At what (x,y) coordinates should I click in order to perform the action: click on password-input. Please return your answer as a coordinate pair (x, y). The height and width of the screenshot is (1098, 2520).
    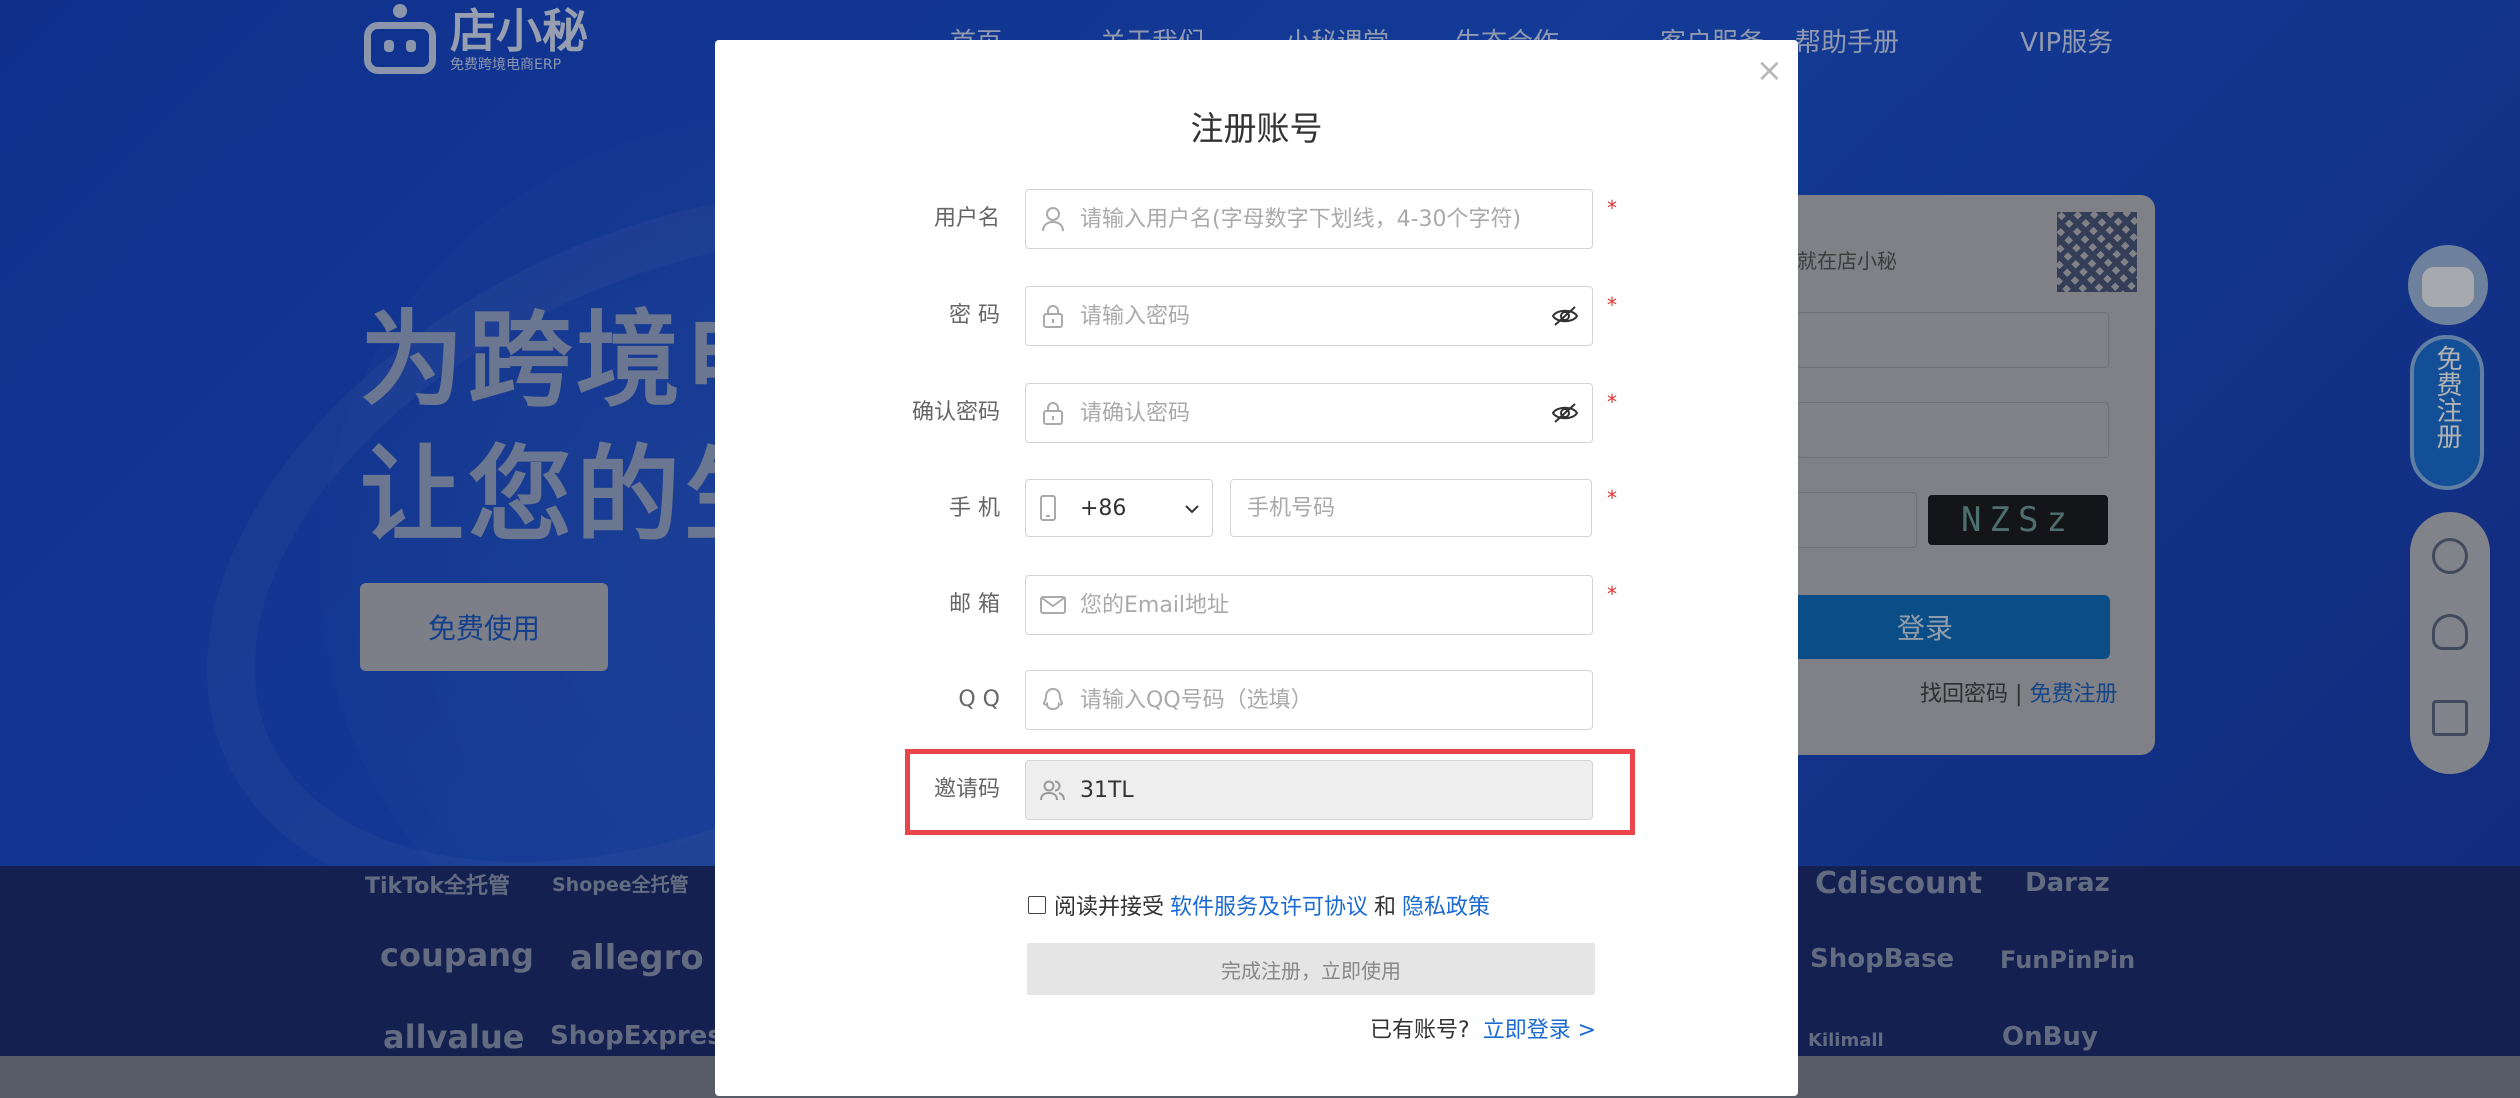
    Looking at the image, I should click on (1309, 316).